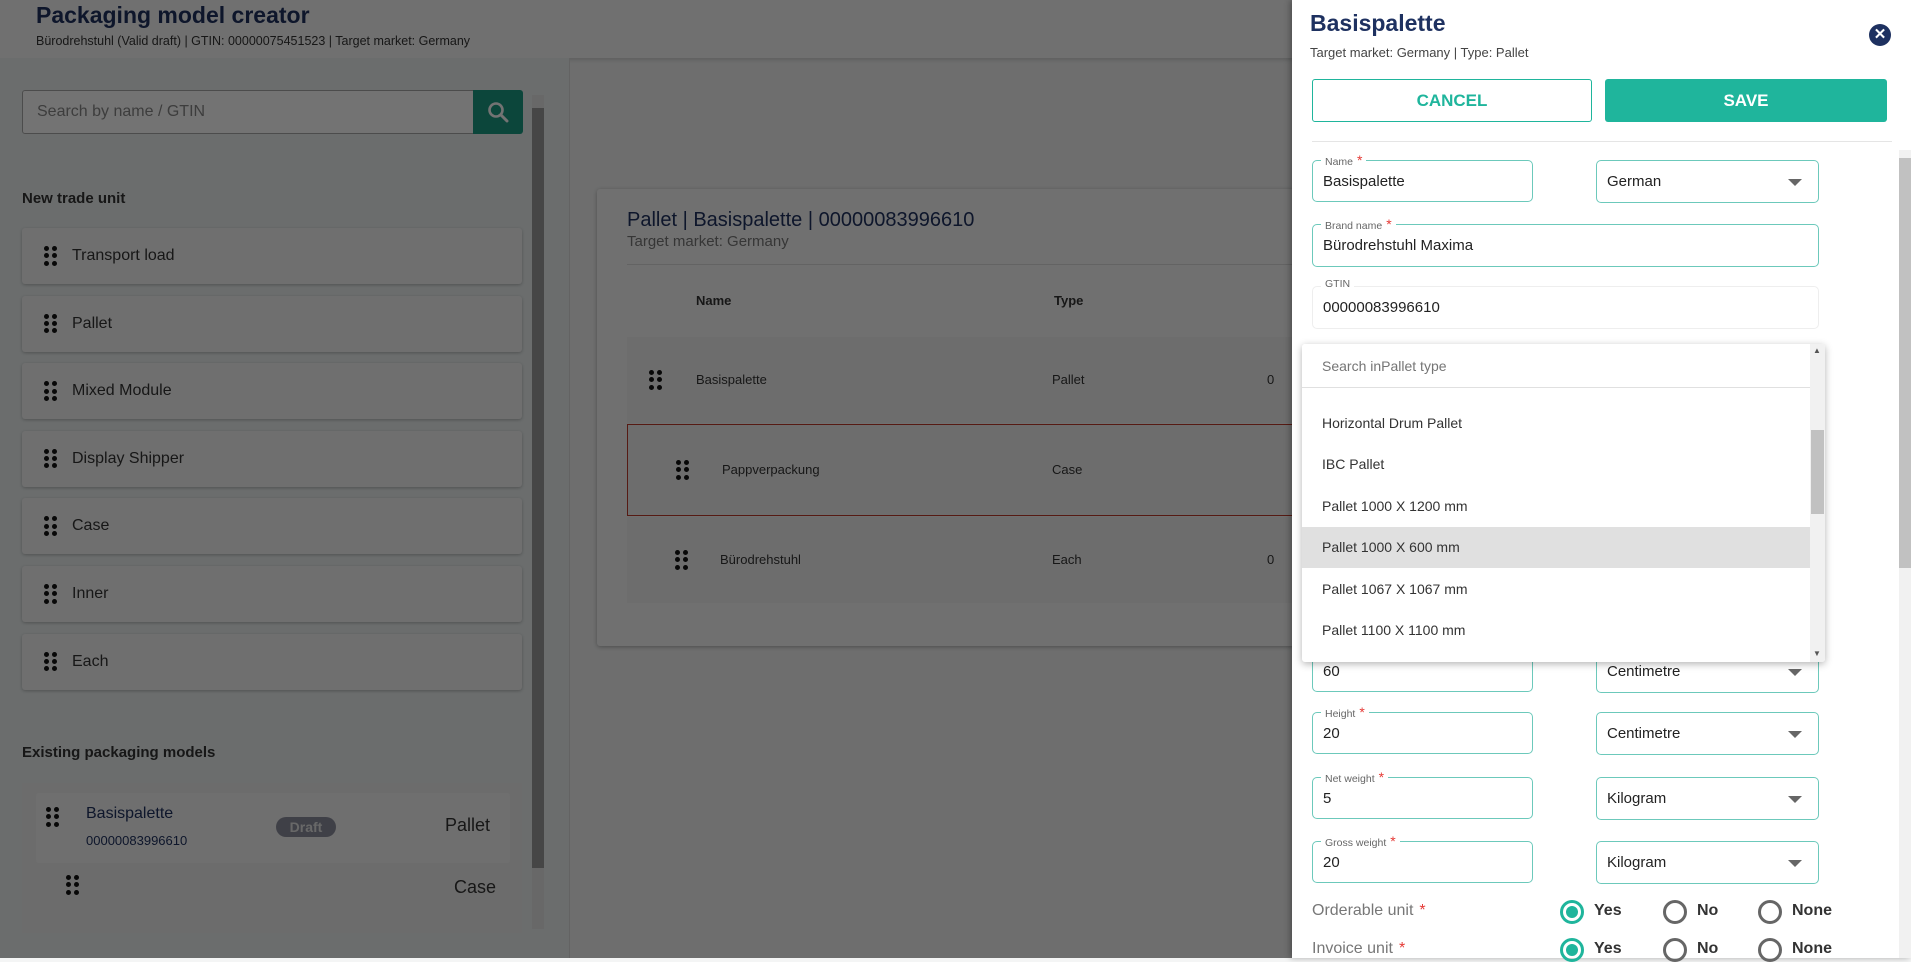 Image resolution: width=1911 pixels, height=962 pixels. Describe the element at coordinates (1880, 35) in the screenshot. I see `close-icon: ✕` at that location.